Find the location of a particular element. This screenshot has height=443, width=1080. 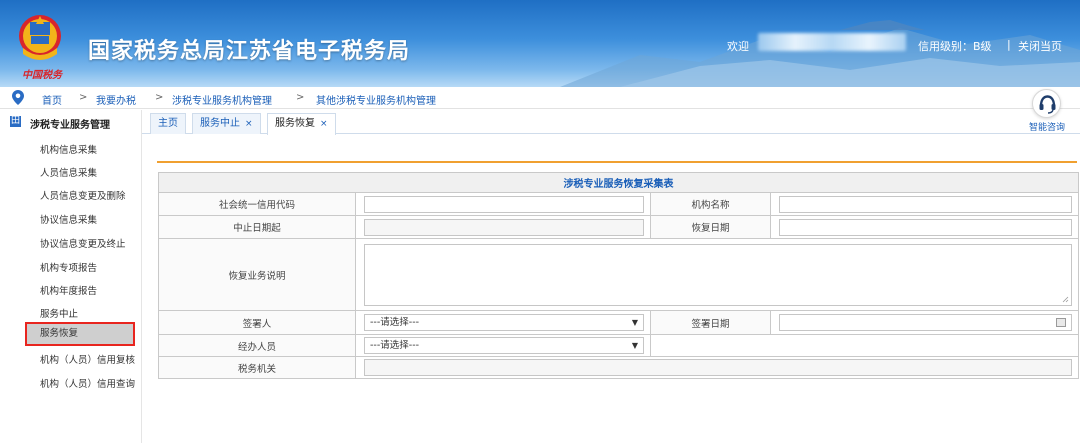

form-caption: 涉税专业服务恢复采集表 is located at coordinates (618, 182).